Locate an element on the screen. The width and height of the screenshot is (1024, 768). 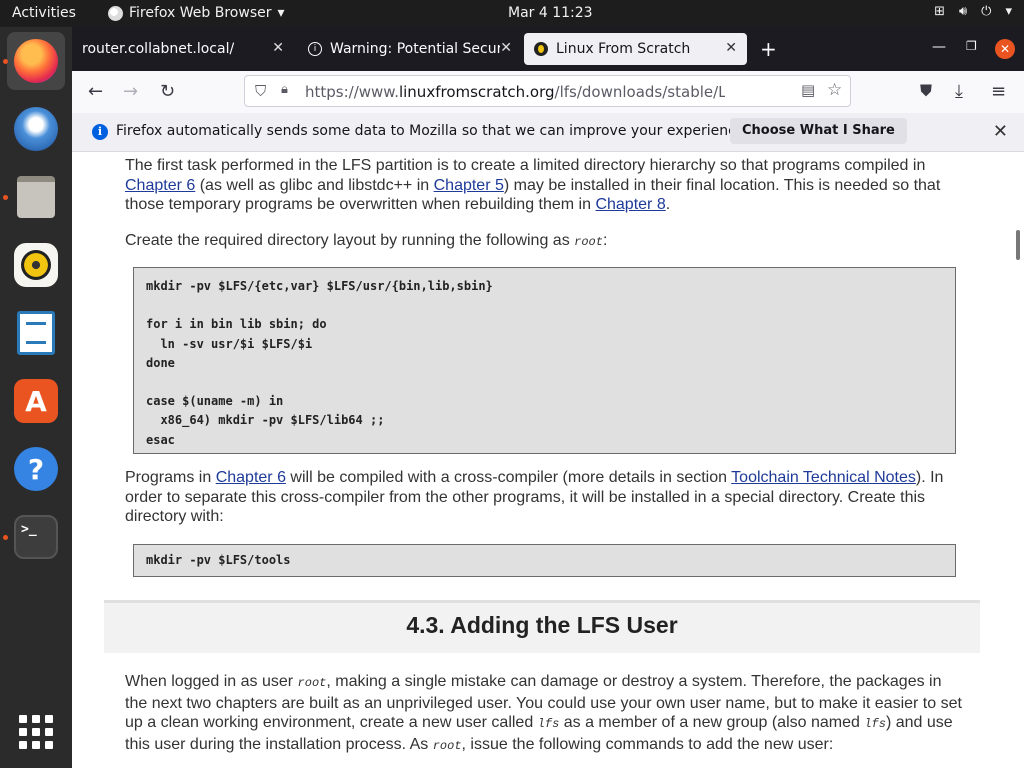
show-applications-button is located at coordinates (36, 732).